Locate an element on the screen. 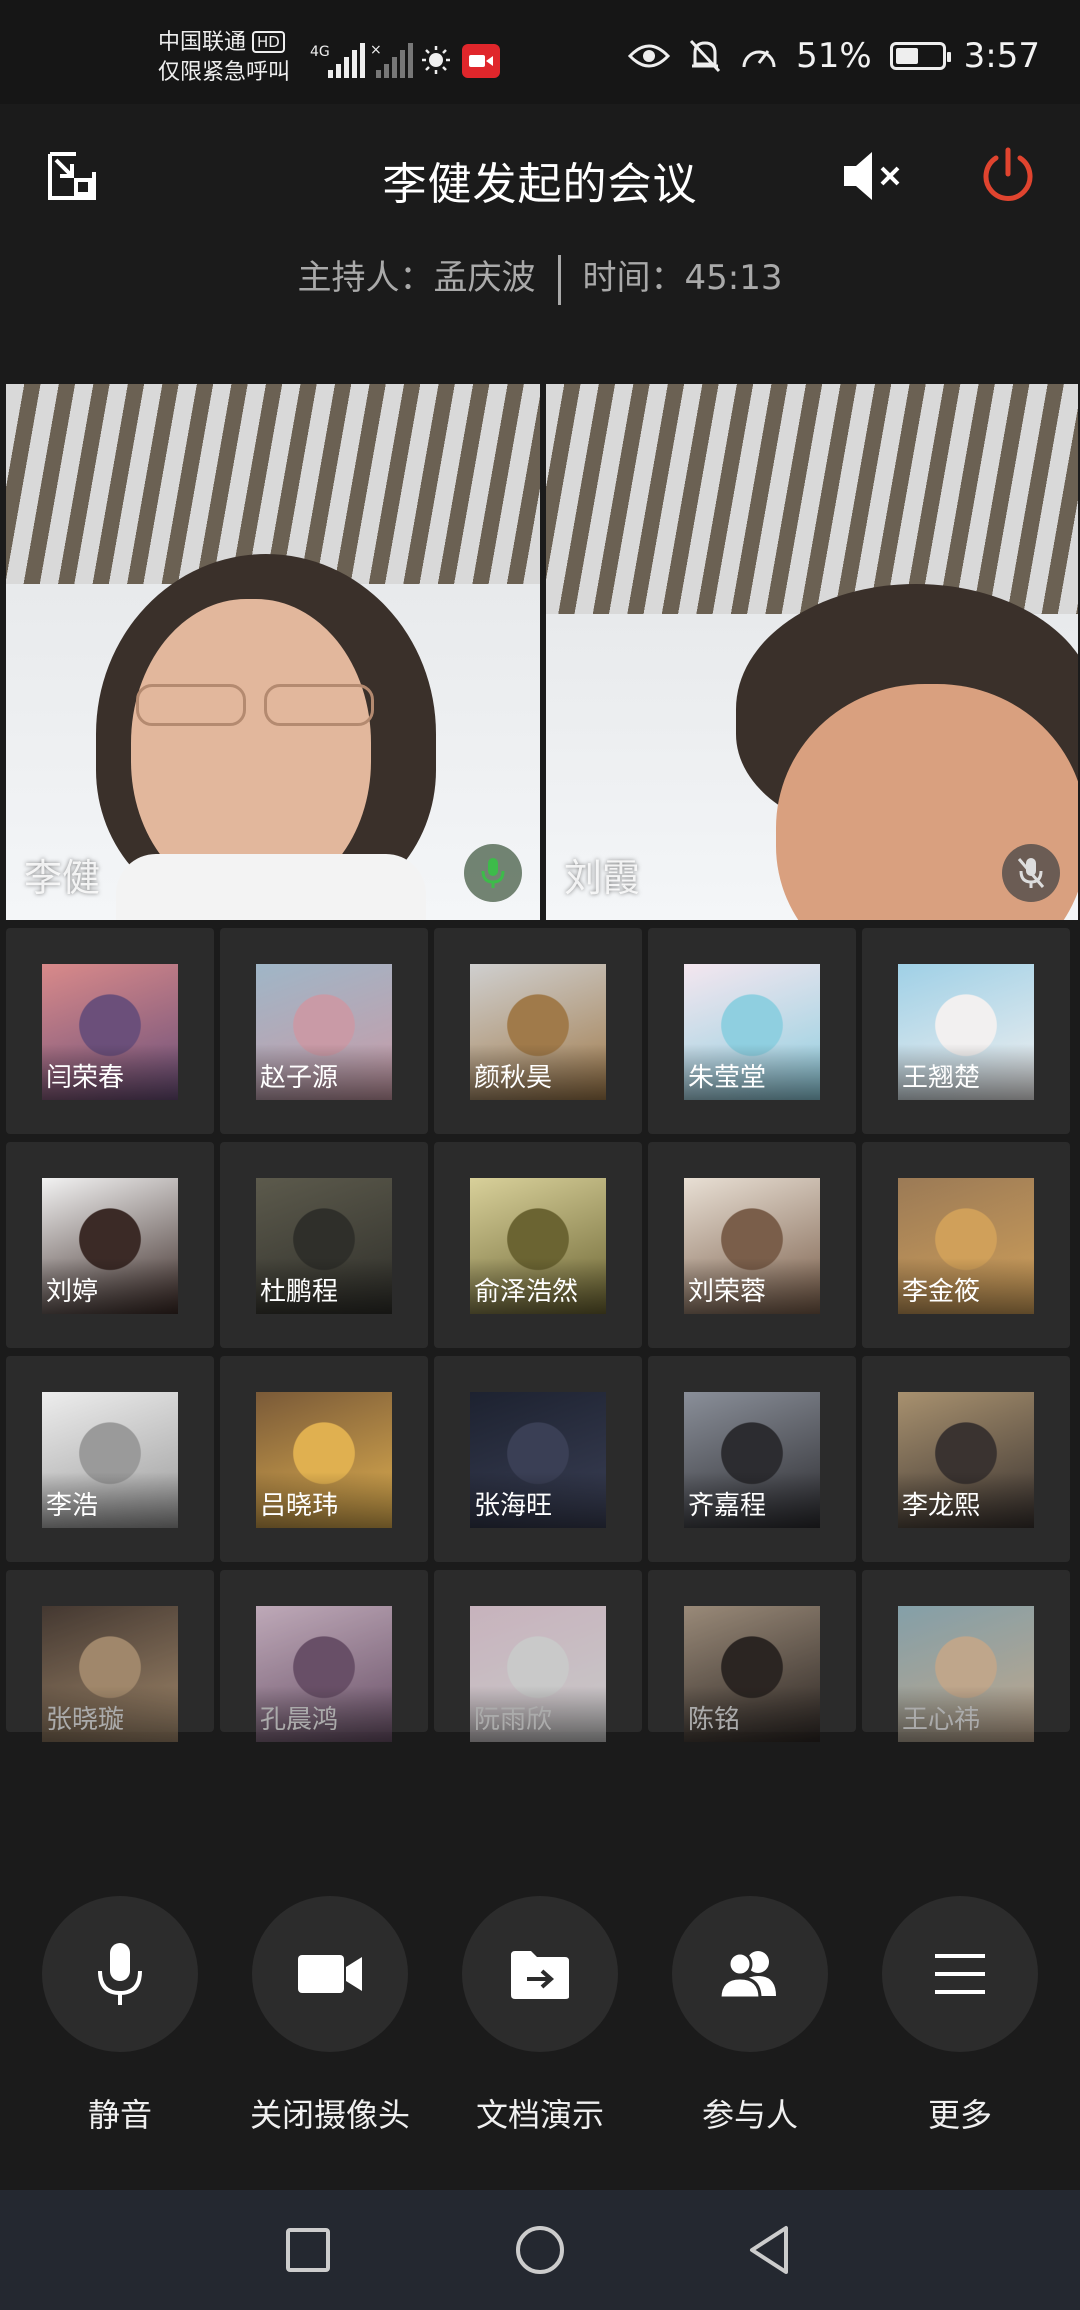  mute-bell-icon is located at coordinates (705, 56).